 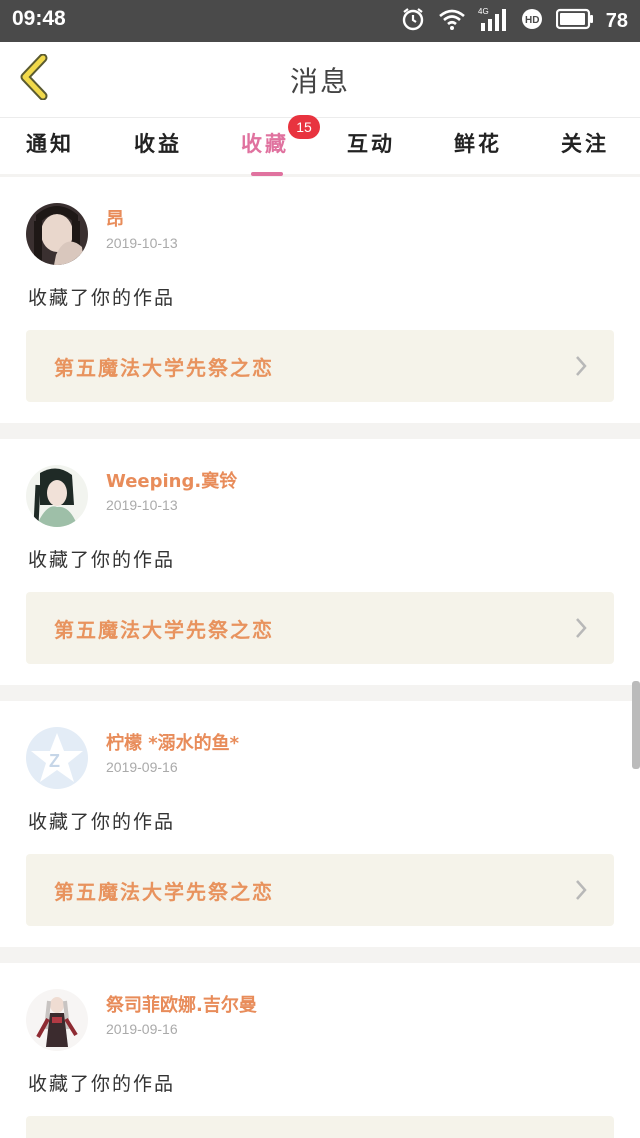 I want to click on status-icons: 4G HD 78, so click(x=514, y=21).